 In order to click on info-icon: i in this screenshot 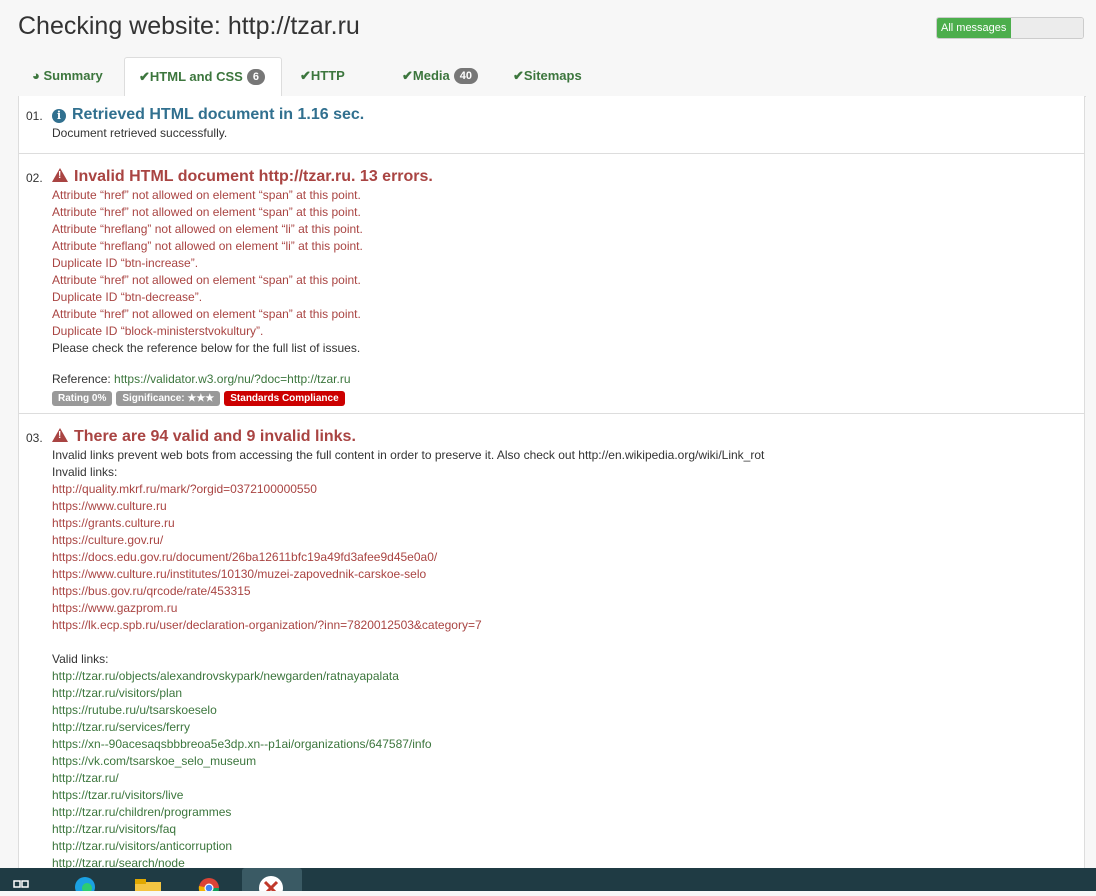, I will do `click(59, 116)`.